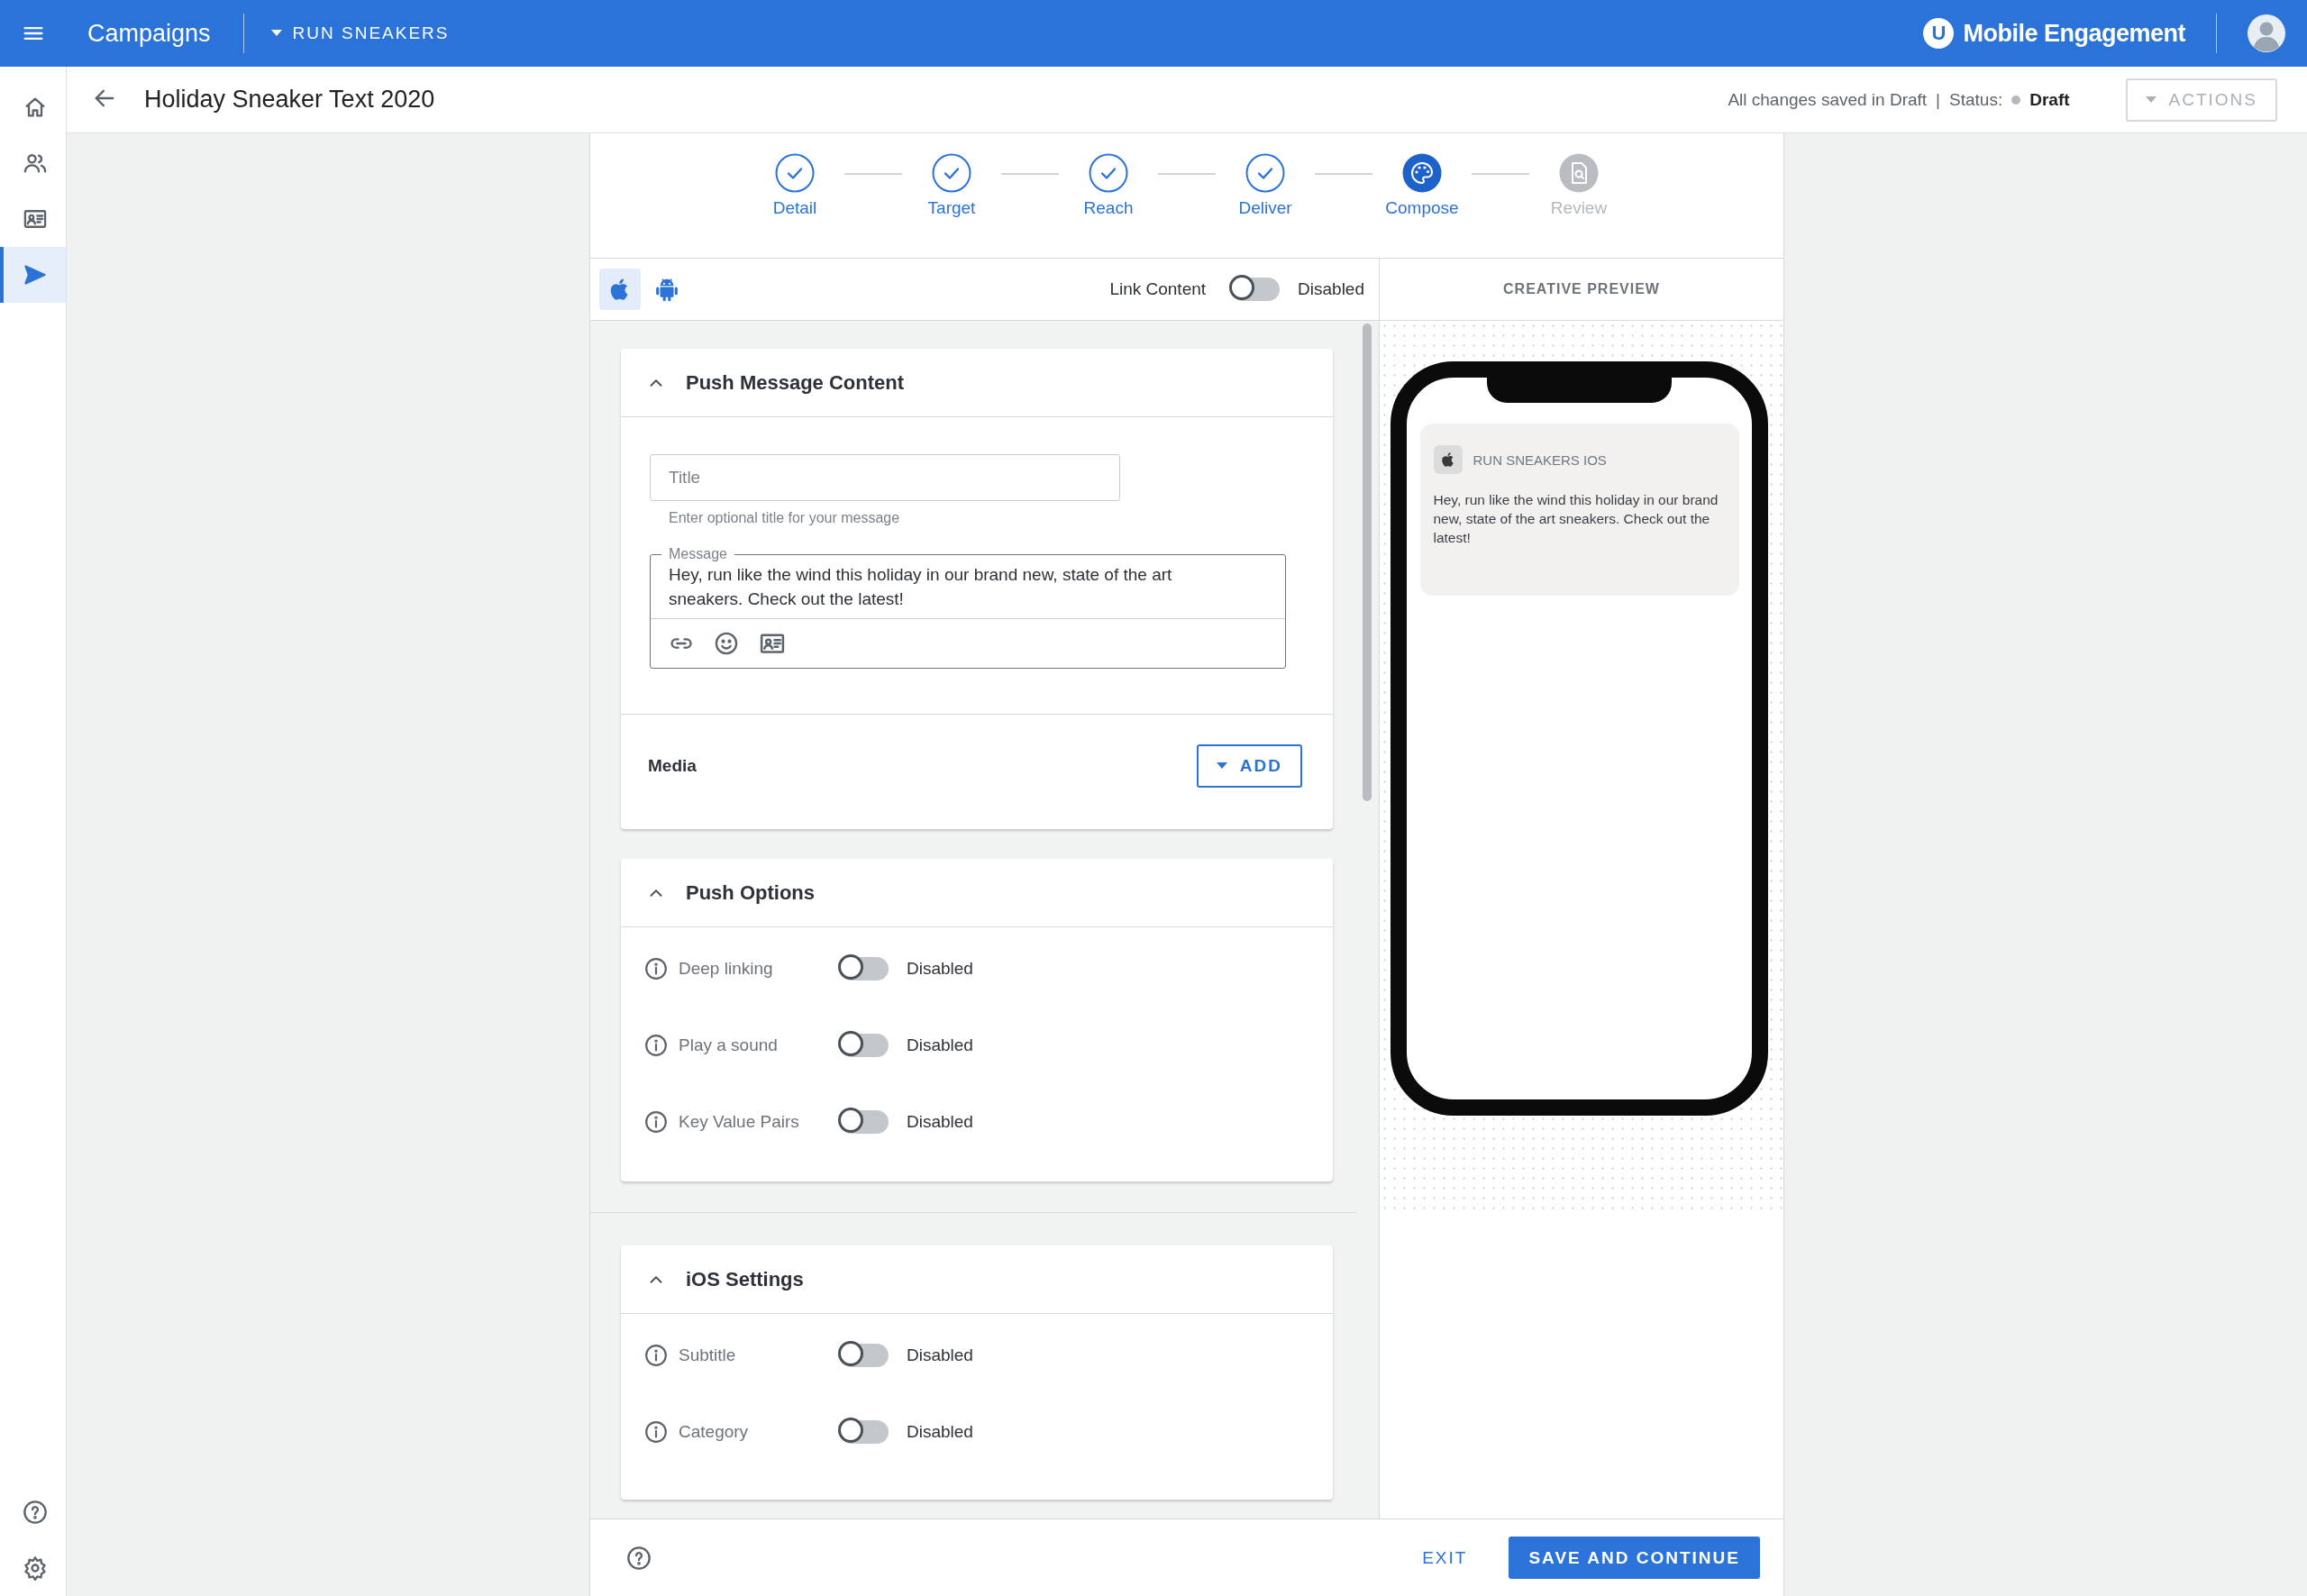  What do you see at coordinates (1576, 519) in the screenshot?
I see `notification-text: Hey, run like the wind this holiday in our brand new, state of the art sneakers. Check out the latest!` at bounding box center [1576, 519].